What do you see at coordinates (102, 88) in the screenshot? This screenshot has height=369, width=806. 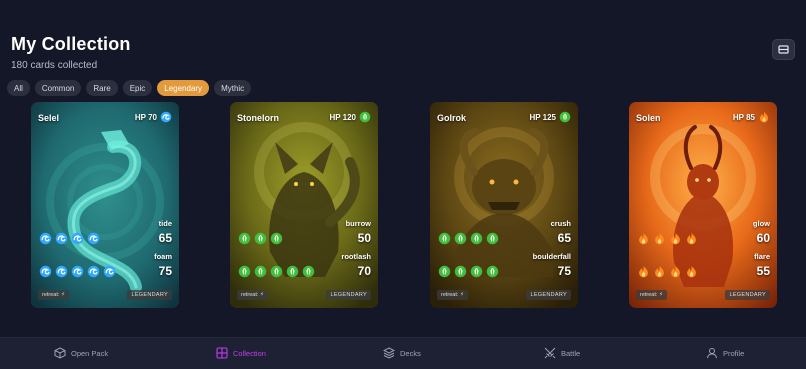 I see `filter-rare: Rare` at bounding box center [102, 88].